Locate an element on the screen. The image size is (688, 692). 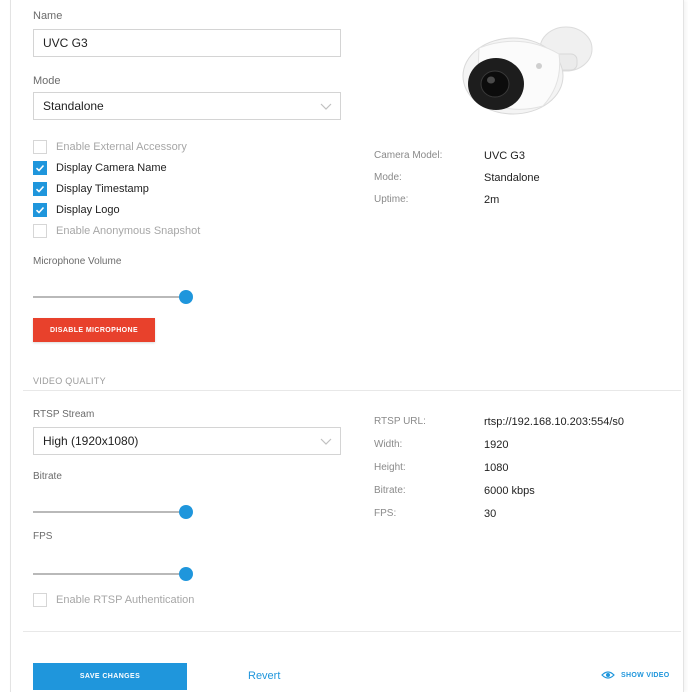
width-key: Width: is located at coordinates (388, 444).